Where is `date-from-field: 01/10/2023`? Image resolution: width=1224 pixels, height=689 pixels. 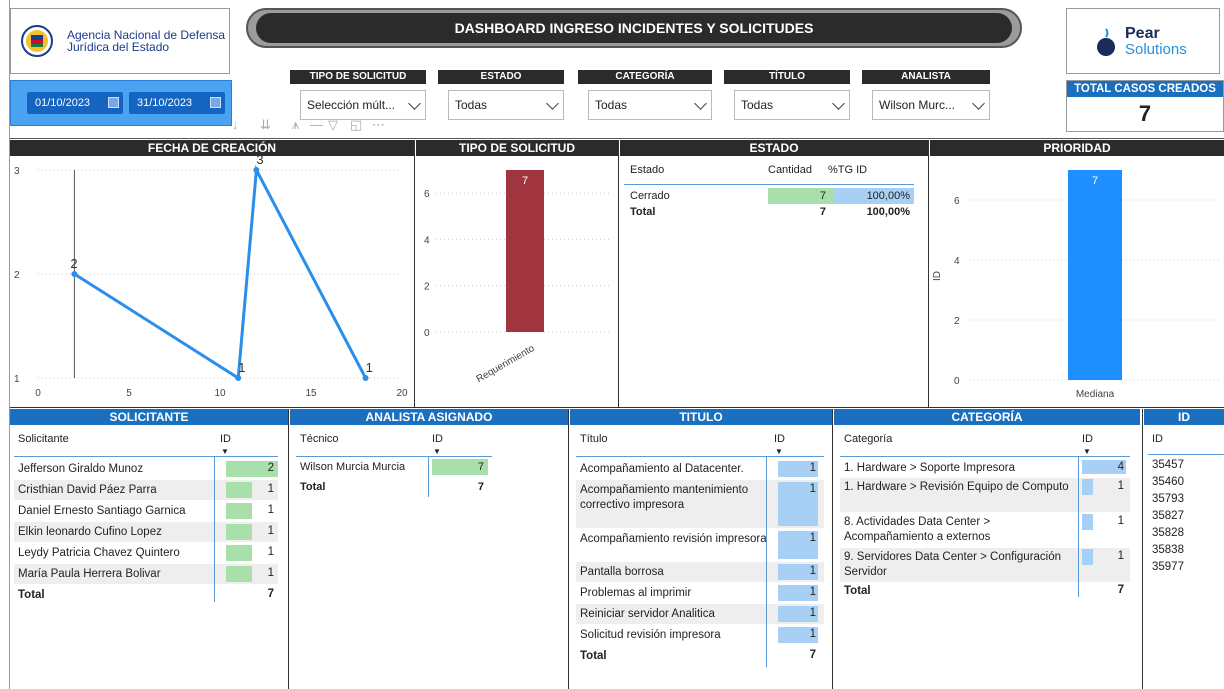
date-from-field: 01/10/2023 is located at coordinates (75, 103).